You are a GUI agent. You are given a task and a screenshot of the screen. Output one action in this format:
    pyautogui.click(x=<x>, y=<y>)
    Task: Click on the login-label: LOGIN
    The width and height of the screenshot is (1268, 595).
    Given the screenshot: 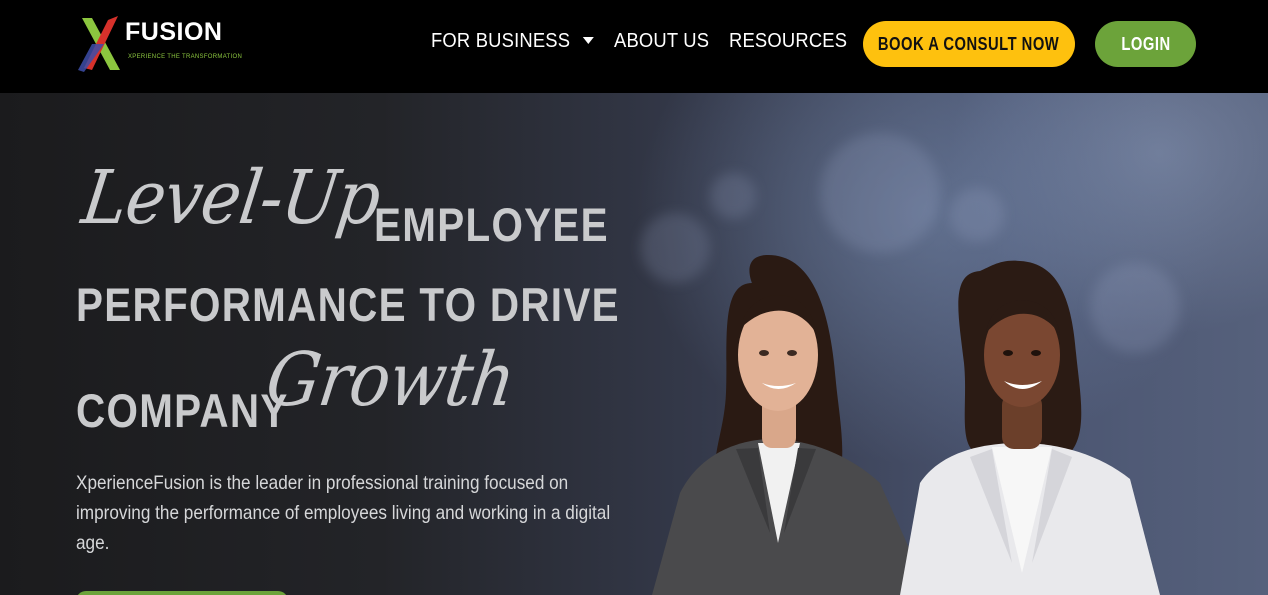 What is the action you would take?
    pyautogui.click(x=1145, y=44)
    